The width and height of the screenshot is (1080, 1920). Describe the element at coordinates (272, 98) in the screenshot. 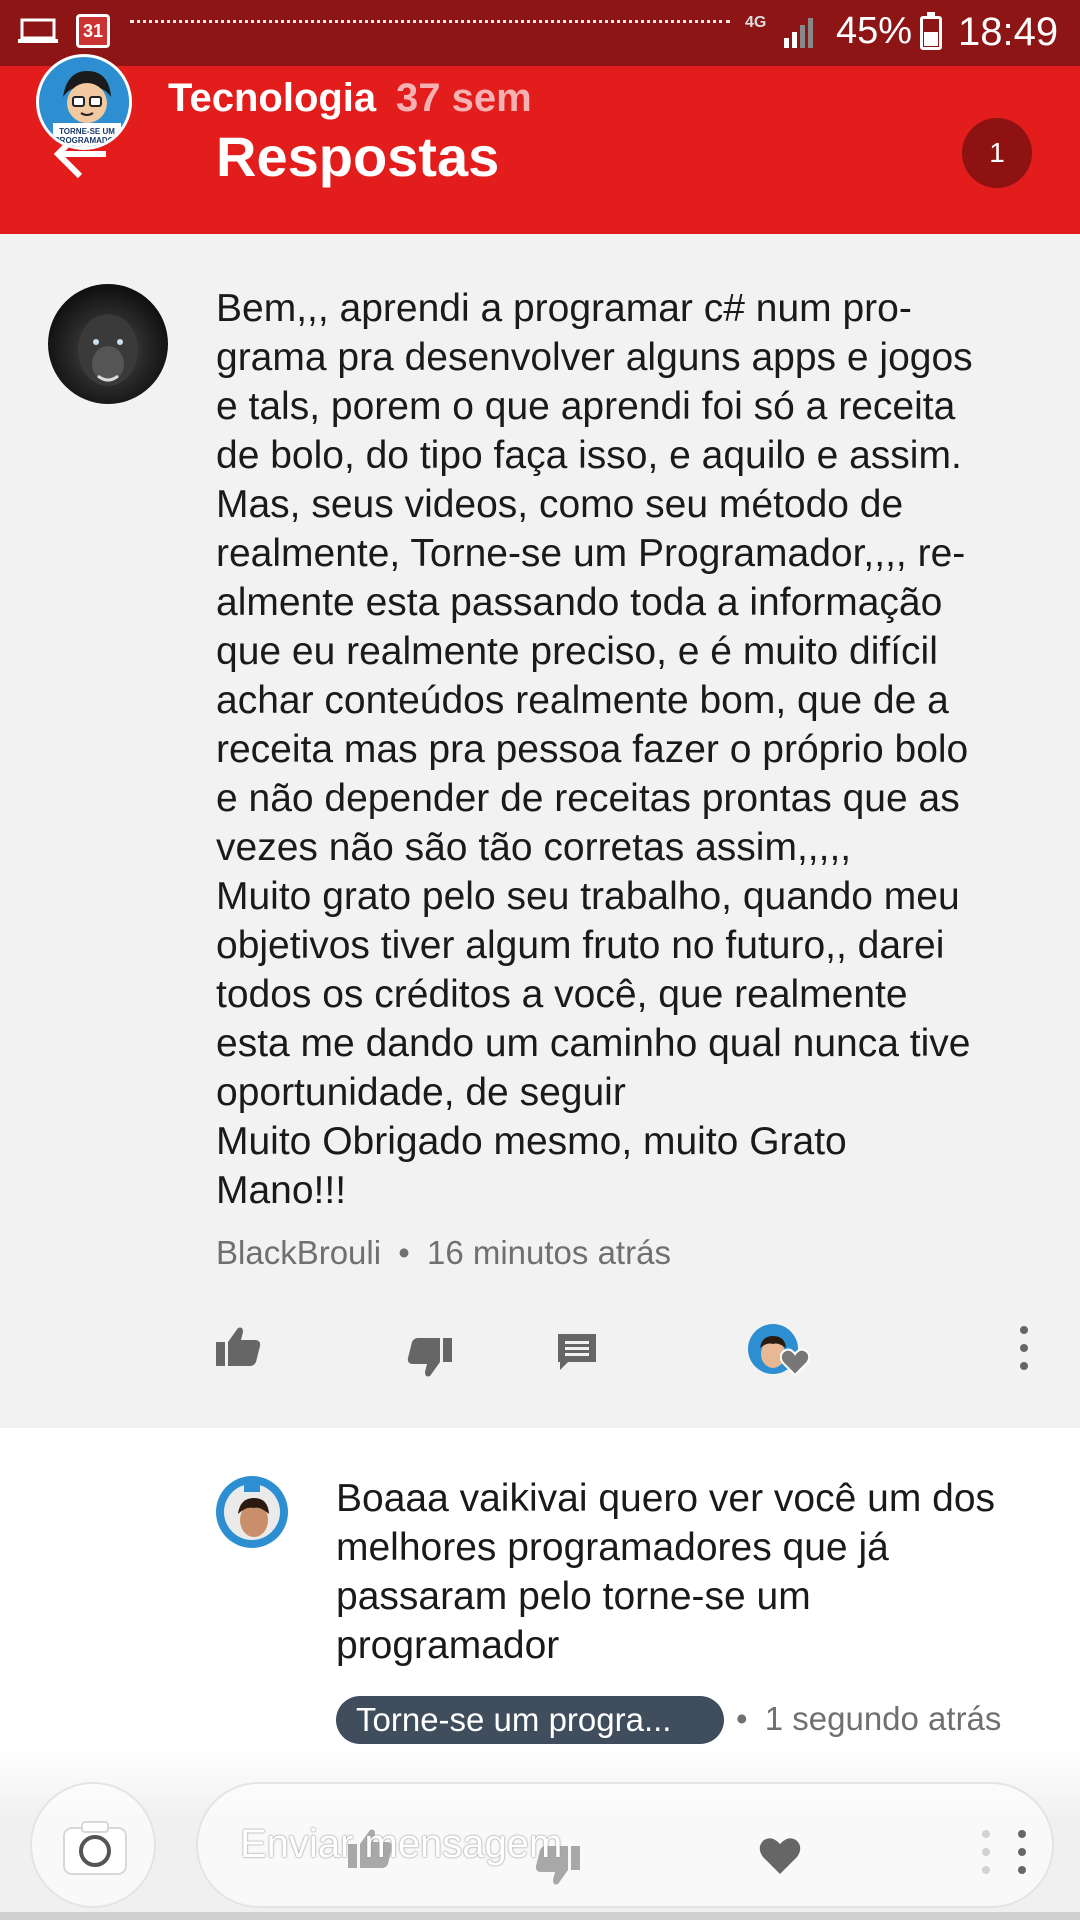

I see `channel-name: Tecnologia` at that location.